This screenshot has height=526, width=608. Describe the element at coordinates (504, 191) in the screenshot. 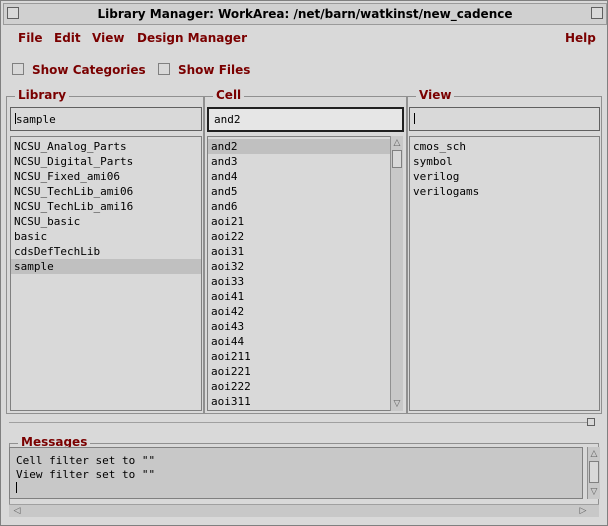

I see `view-list-item: verilogams` at that location.